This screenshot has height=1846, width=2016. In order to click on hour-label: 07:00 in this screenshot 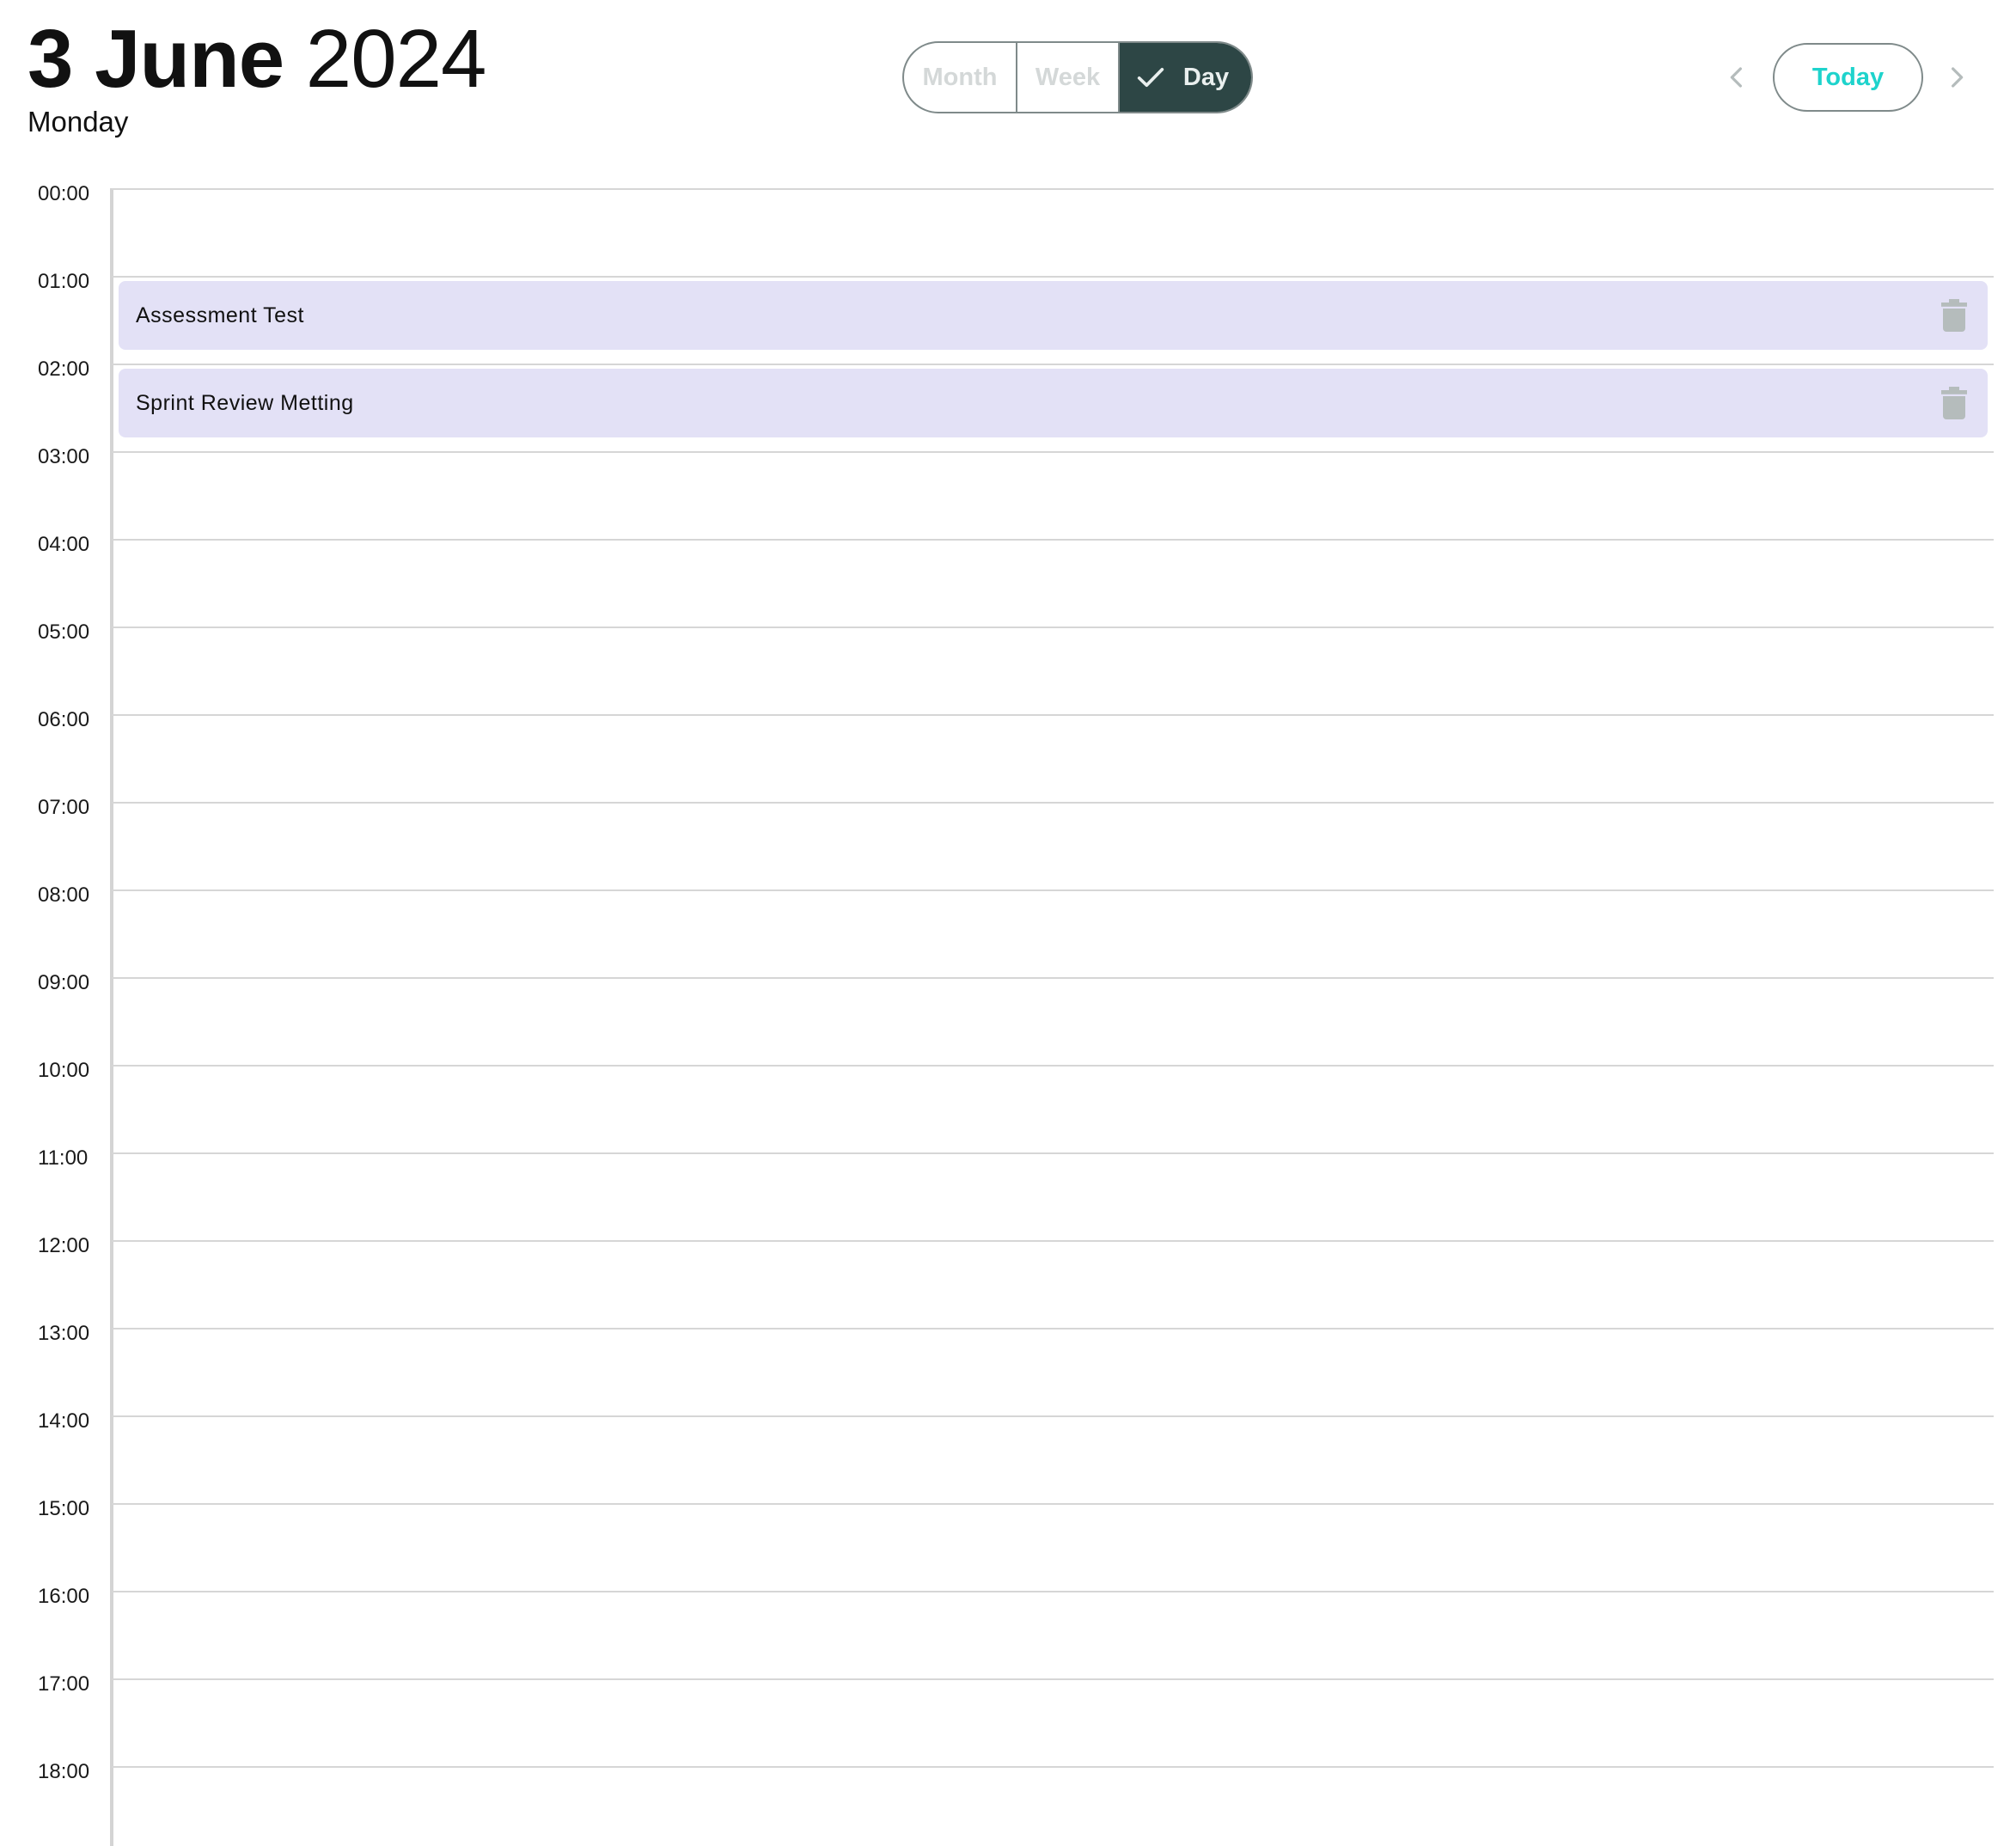, I will do `click(64, 808)`.